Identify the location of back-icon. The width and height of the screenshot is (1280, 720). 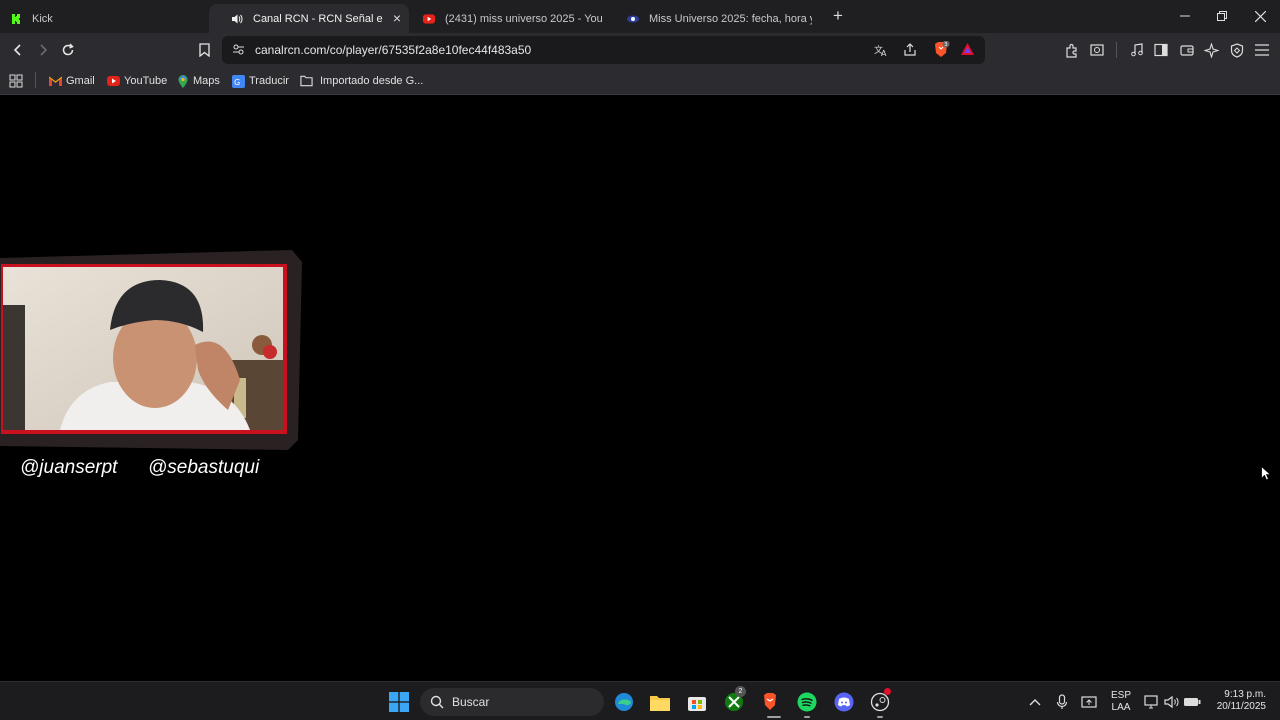
(18, 50).